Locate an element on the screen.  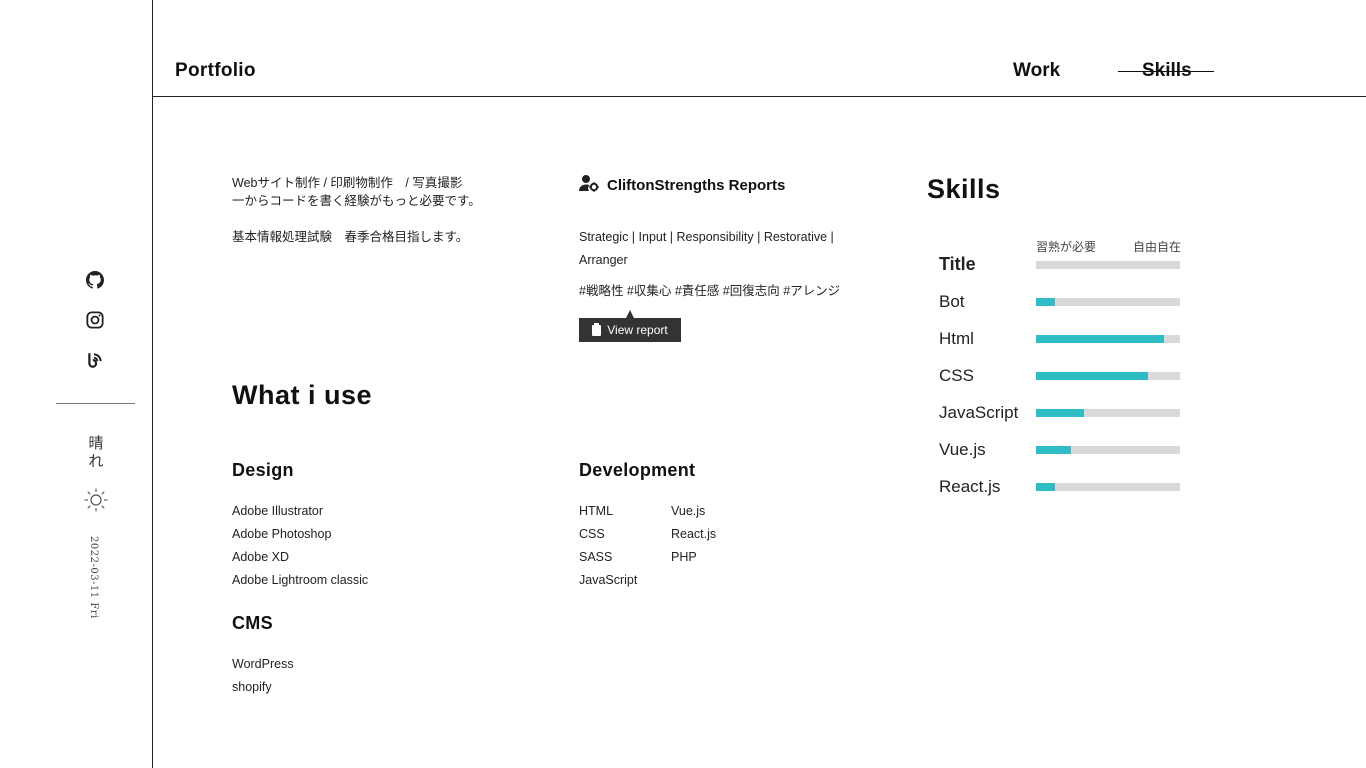
view-report-button: View report is located at coordinates (630, 326).